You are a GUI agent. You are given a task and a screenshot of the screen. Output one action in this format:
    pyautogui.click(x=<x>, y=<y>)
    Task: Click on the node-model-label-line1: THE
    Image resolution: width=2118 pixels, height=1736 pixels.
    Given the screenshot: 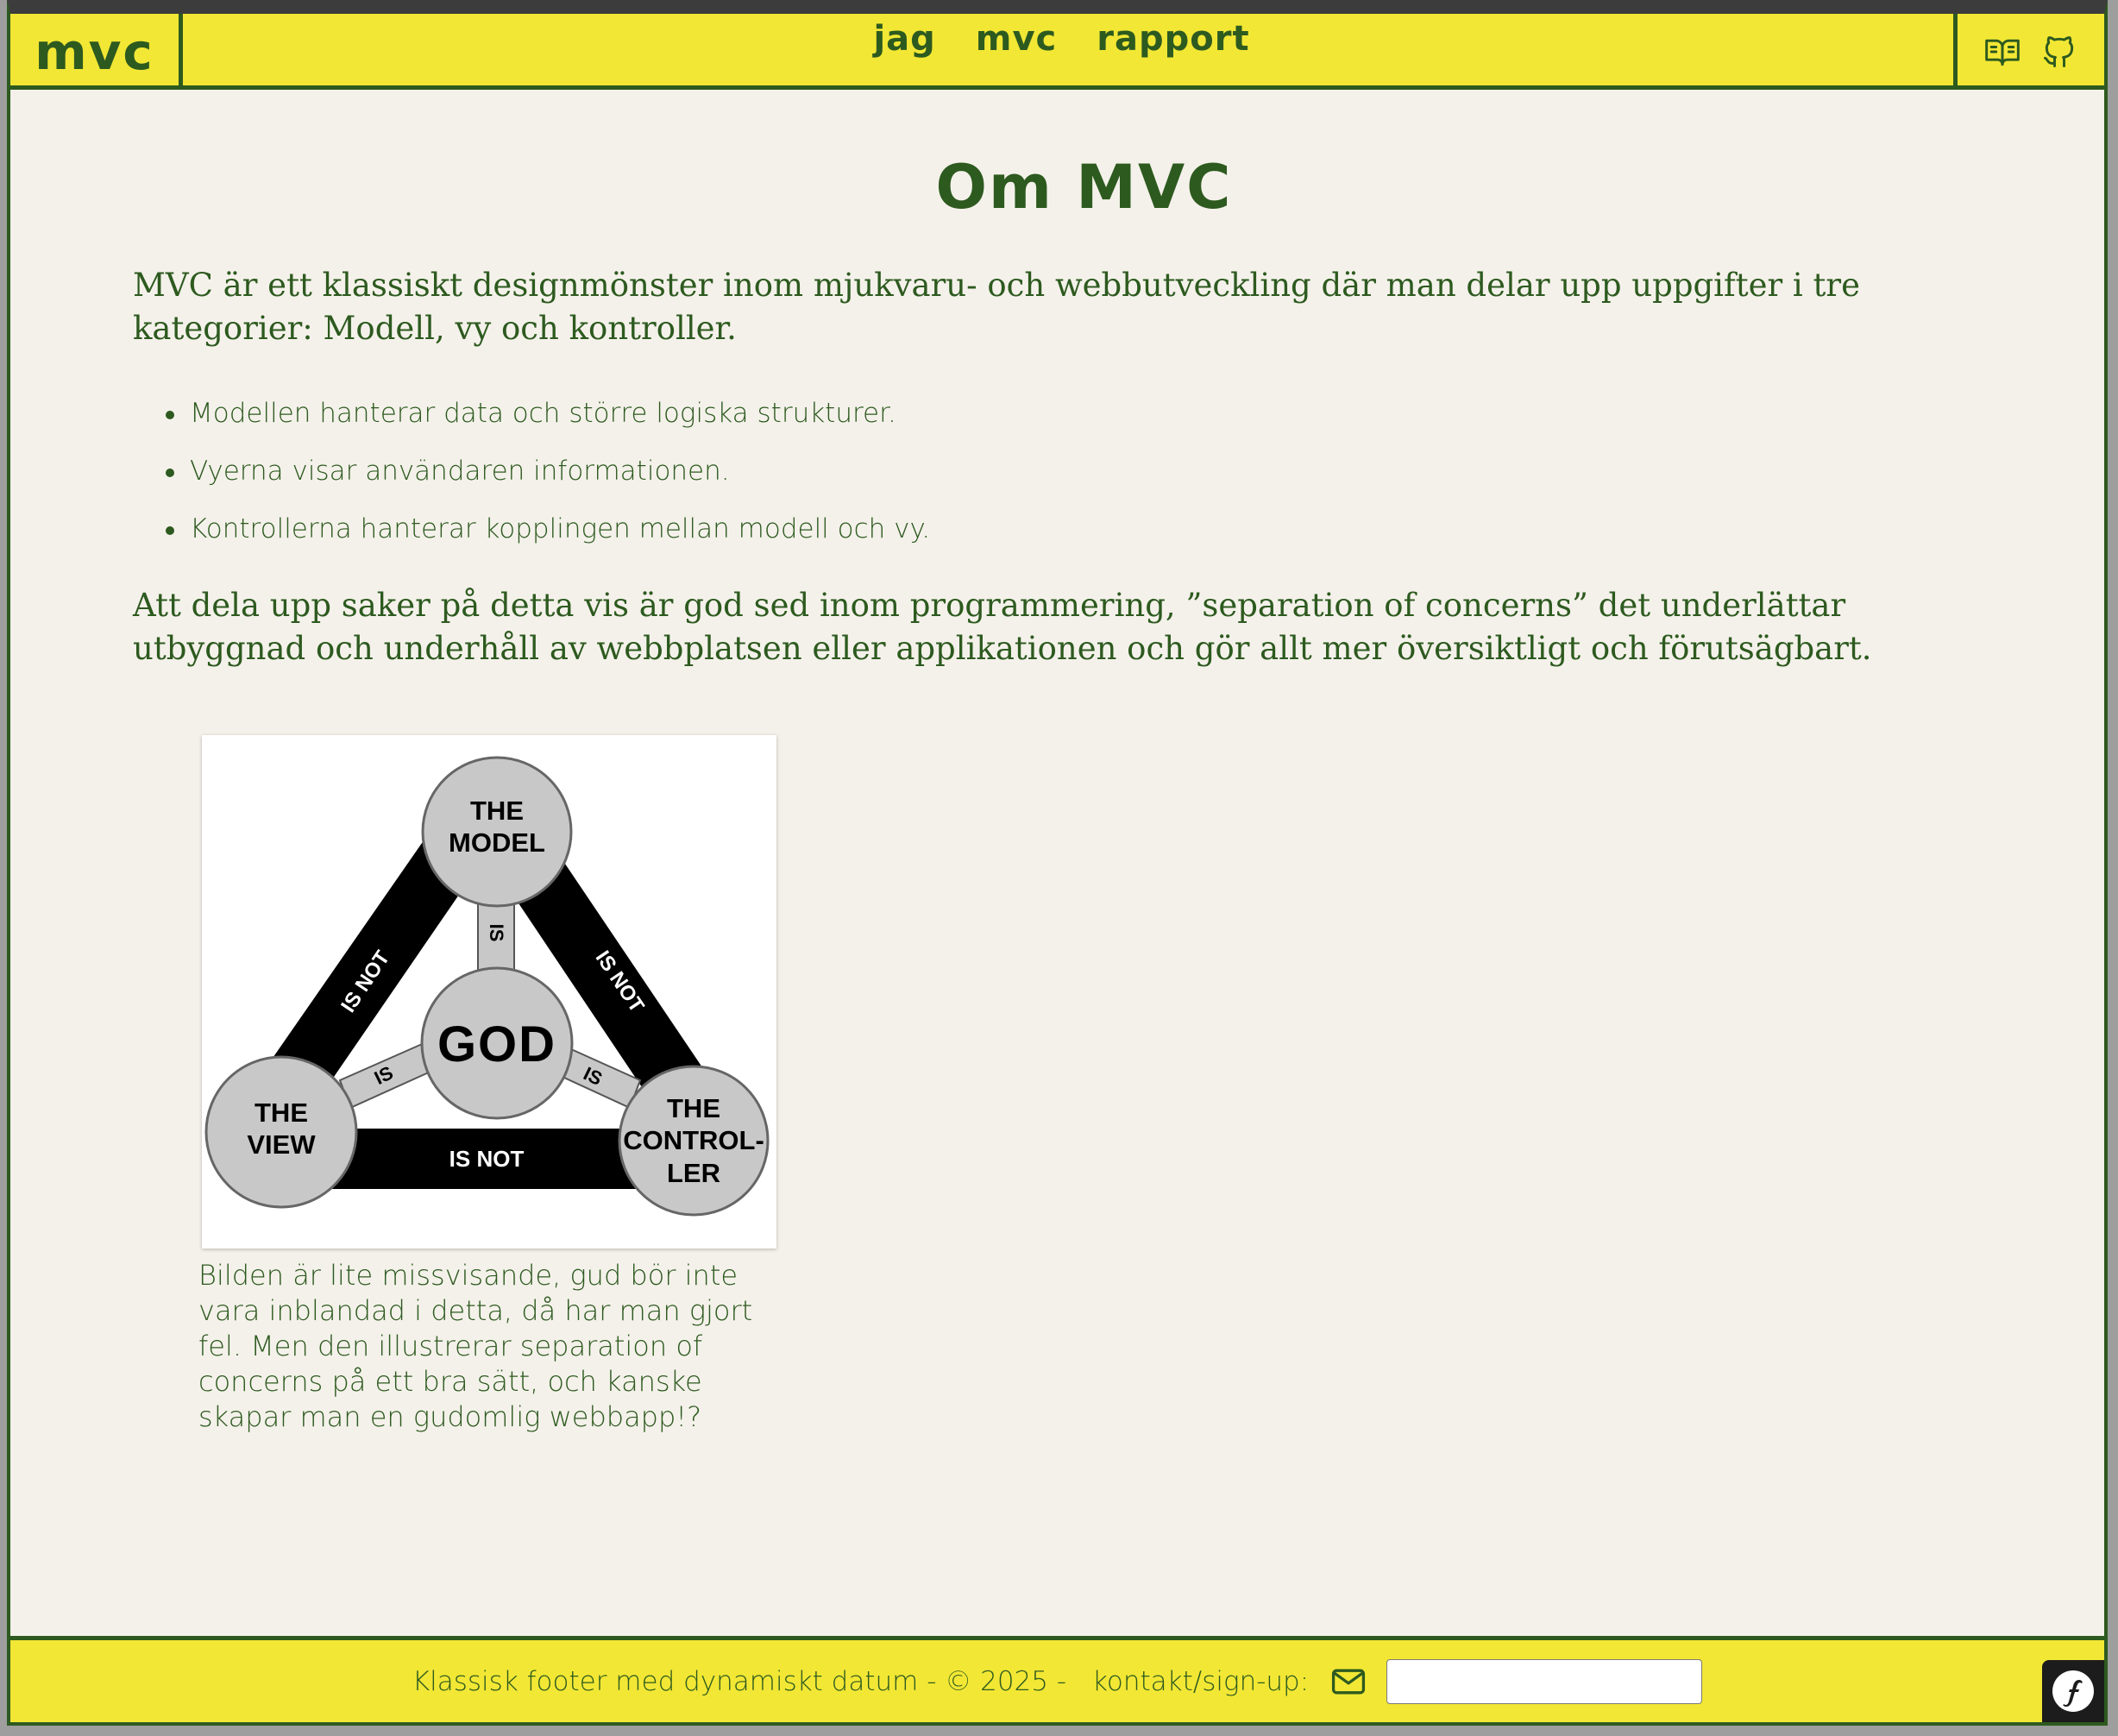 What is the action you would take?
    pyautogui.click(x=497, y=811)
    